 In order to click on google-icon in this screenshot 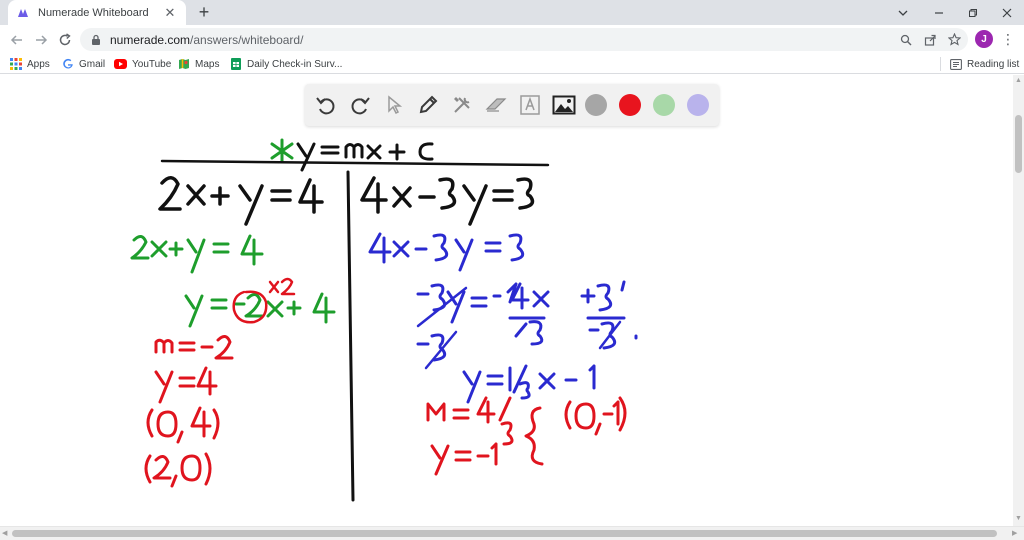, I will do `click(68, 63)`.